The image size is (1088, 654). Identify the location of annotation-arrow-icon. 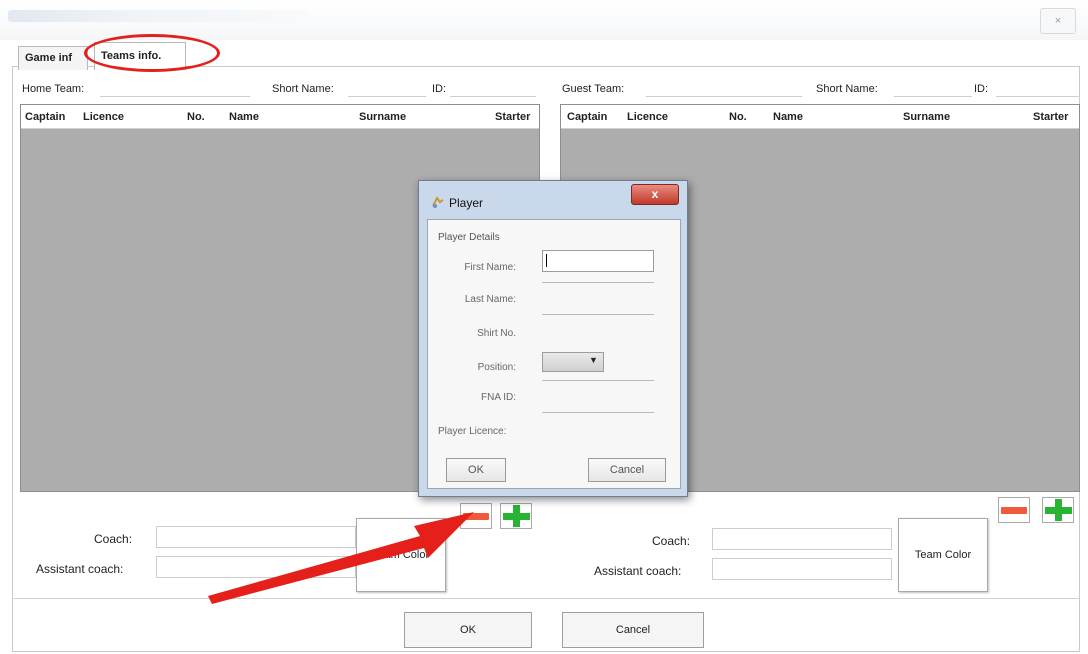
(341, 558).